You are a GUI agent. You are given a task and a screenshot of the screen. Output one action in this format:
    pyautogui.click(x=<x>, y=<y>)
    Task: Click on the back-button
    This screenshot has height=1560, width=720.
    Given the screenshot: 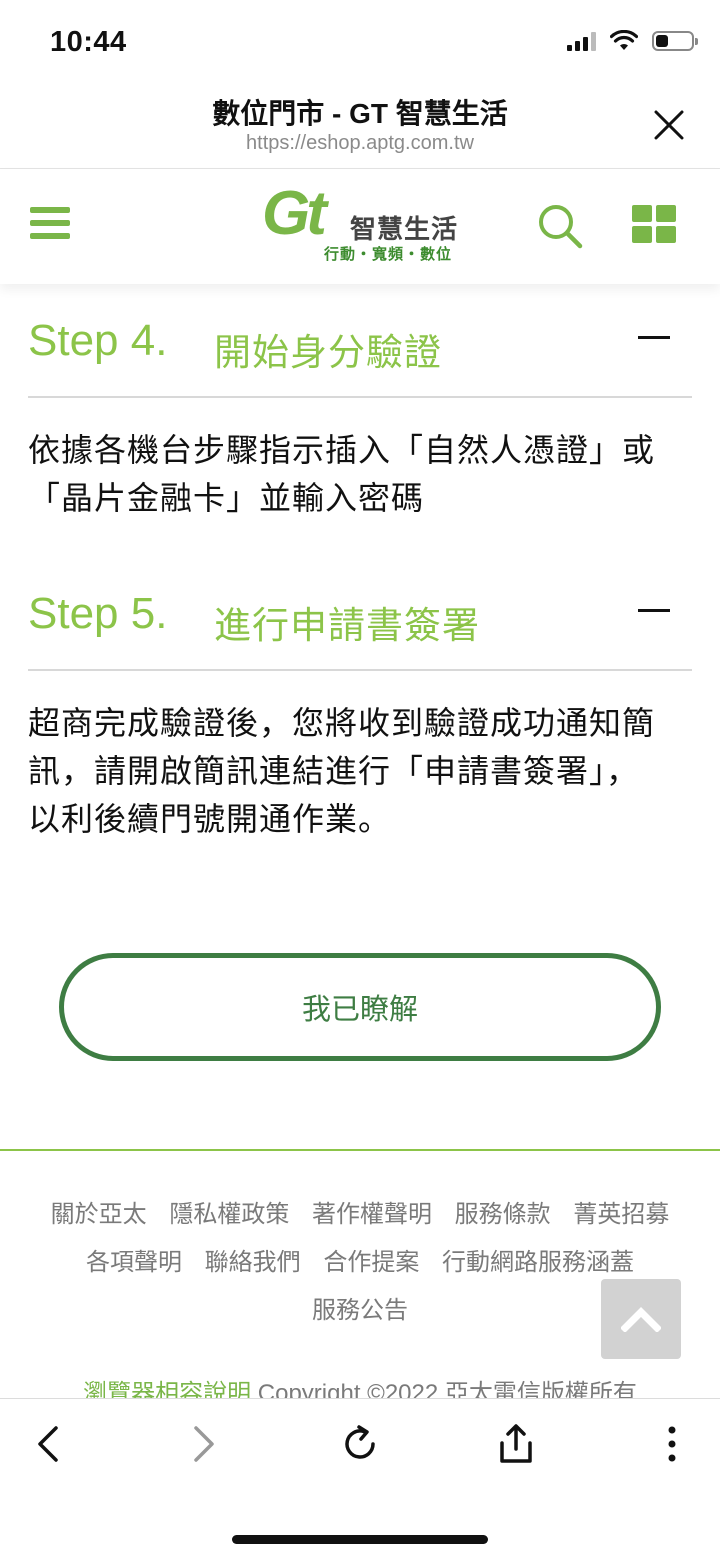 What is the action you would take?
    pyautogui.click(x=48, y=1444)
    